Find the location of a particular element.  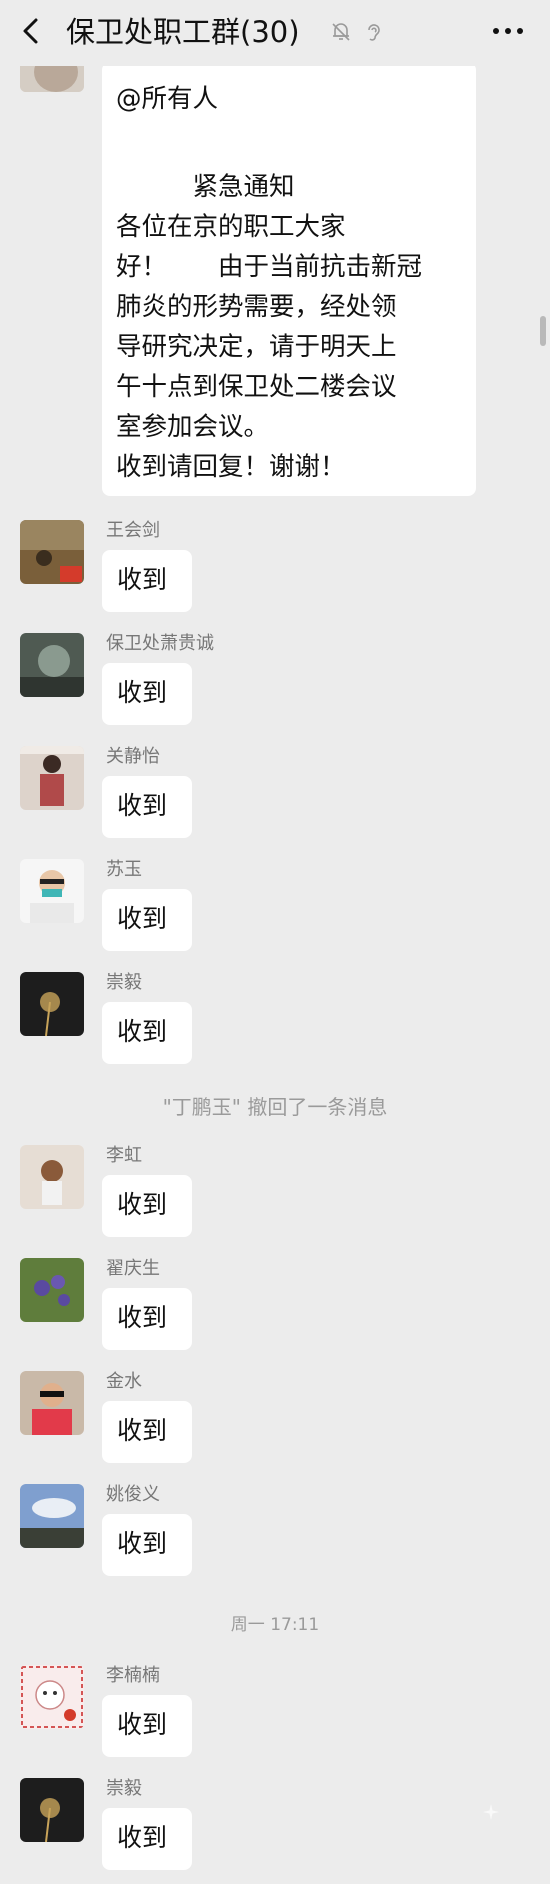

sender-name: 关静怡 is located at coordinates (133, 756).